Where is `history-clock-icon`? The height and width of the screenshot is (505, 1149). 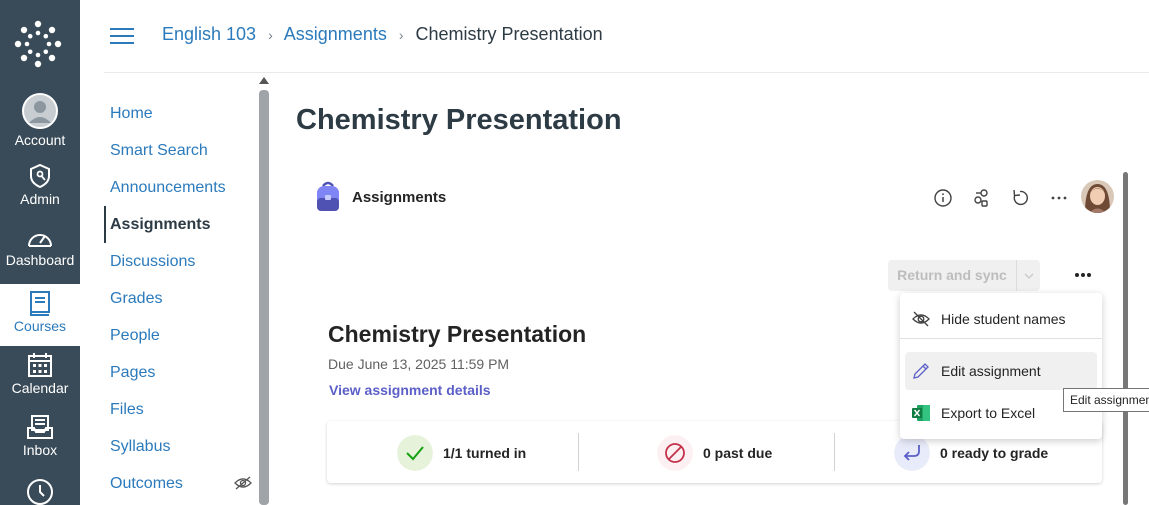
history-clock-icon is located at coordinates (40, 492).